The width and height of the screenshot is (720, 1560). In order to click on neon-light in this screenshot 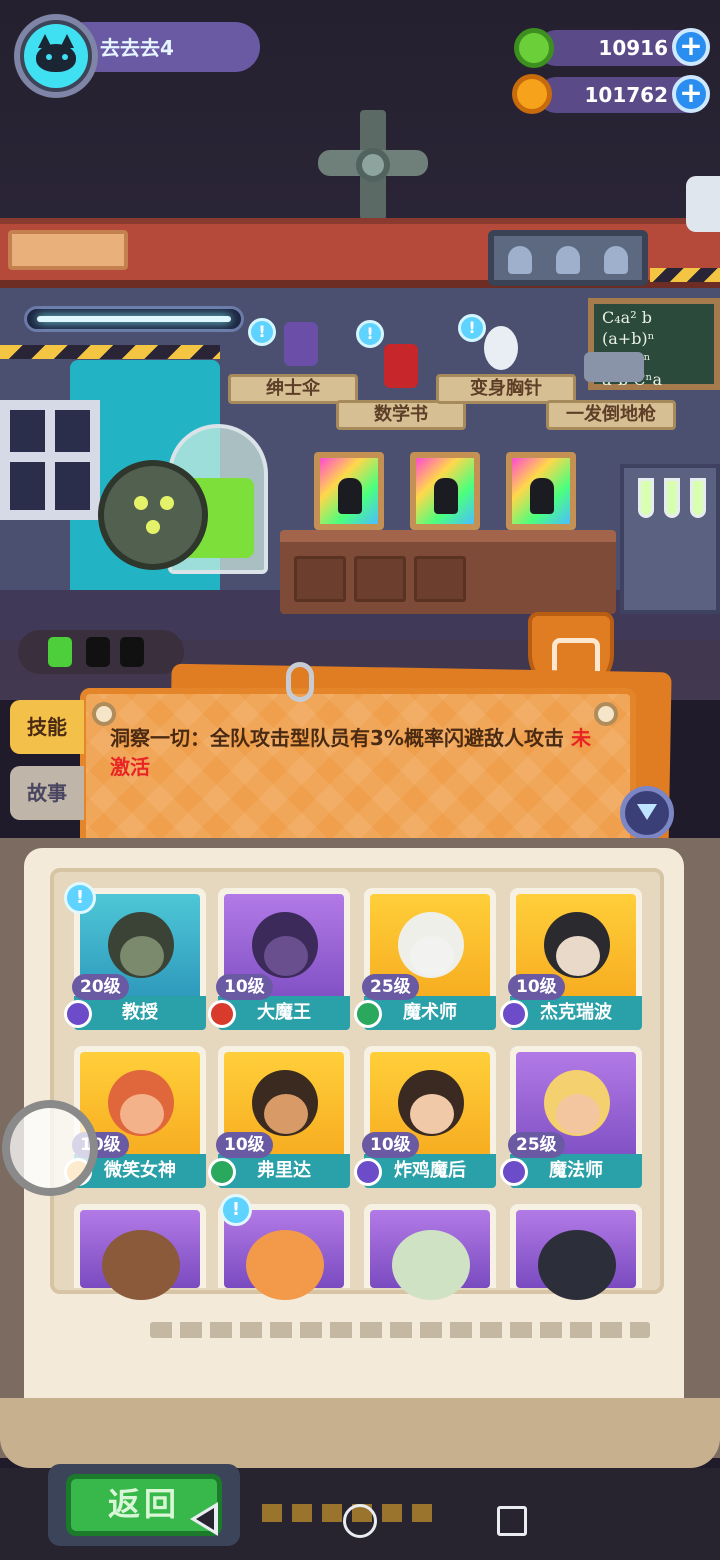, I will do `click(134, 319)`.